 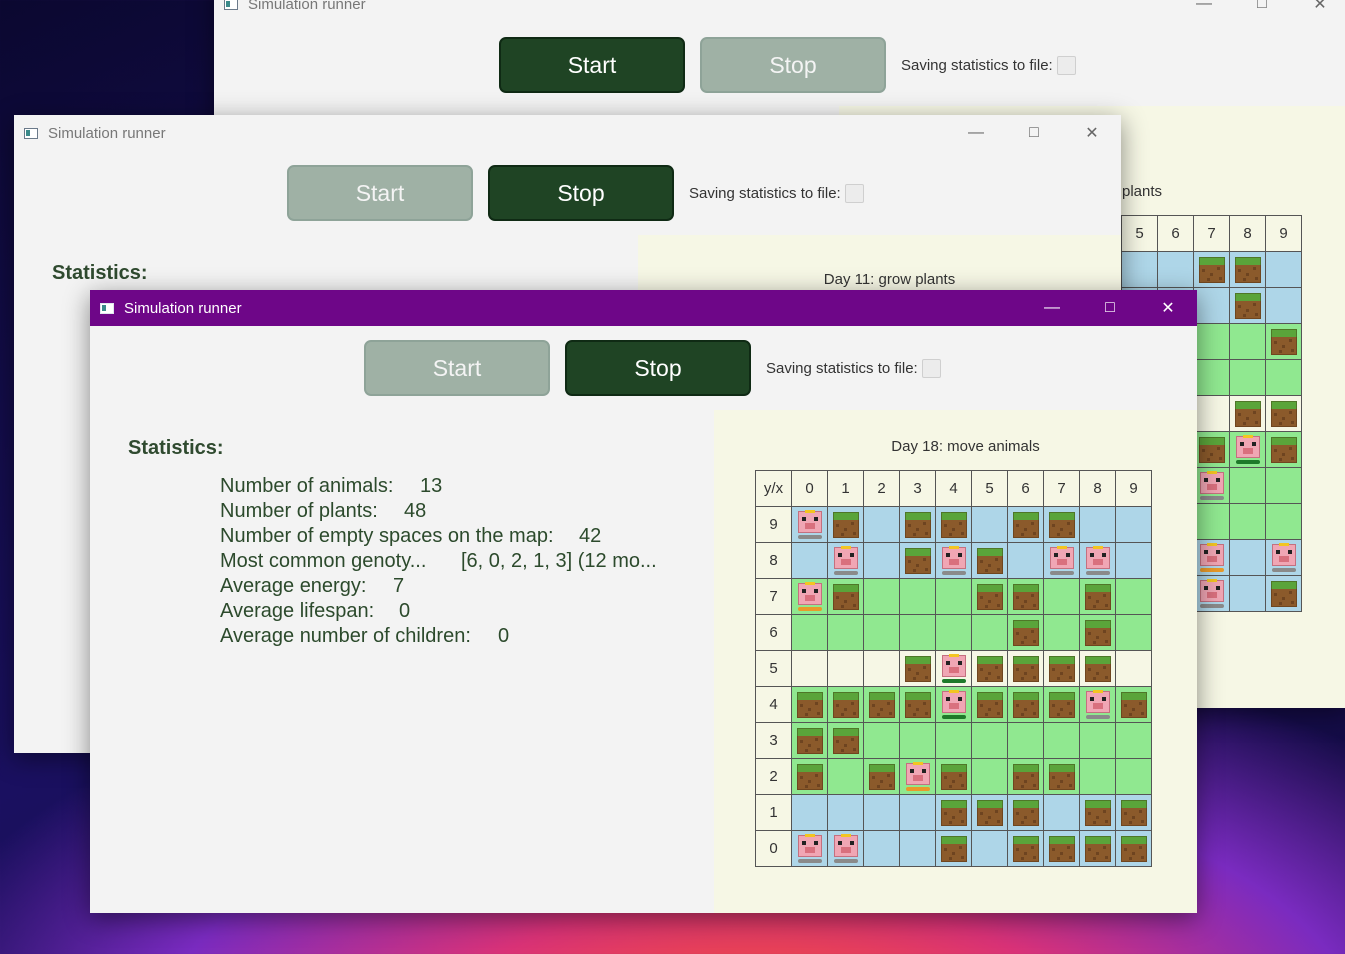 I want to click on front-window-titlebar: Simulation runner — □ ✕, so click(x=643, y=308).